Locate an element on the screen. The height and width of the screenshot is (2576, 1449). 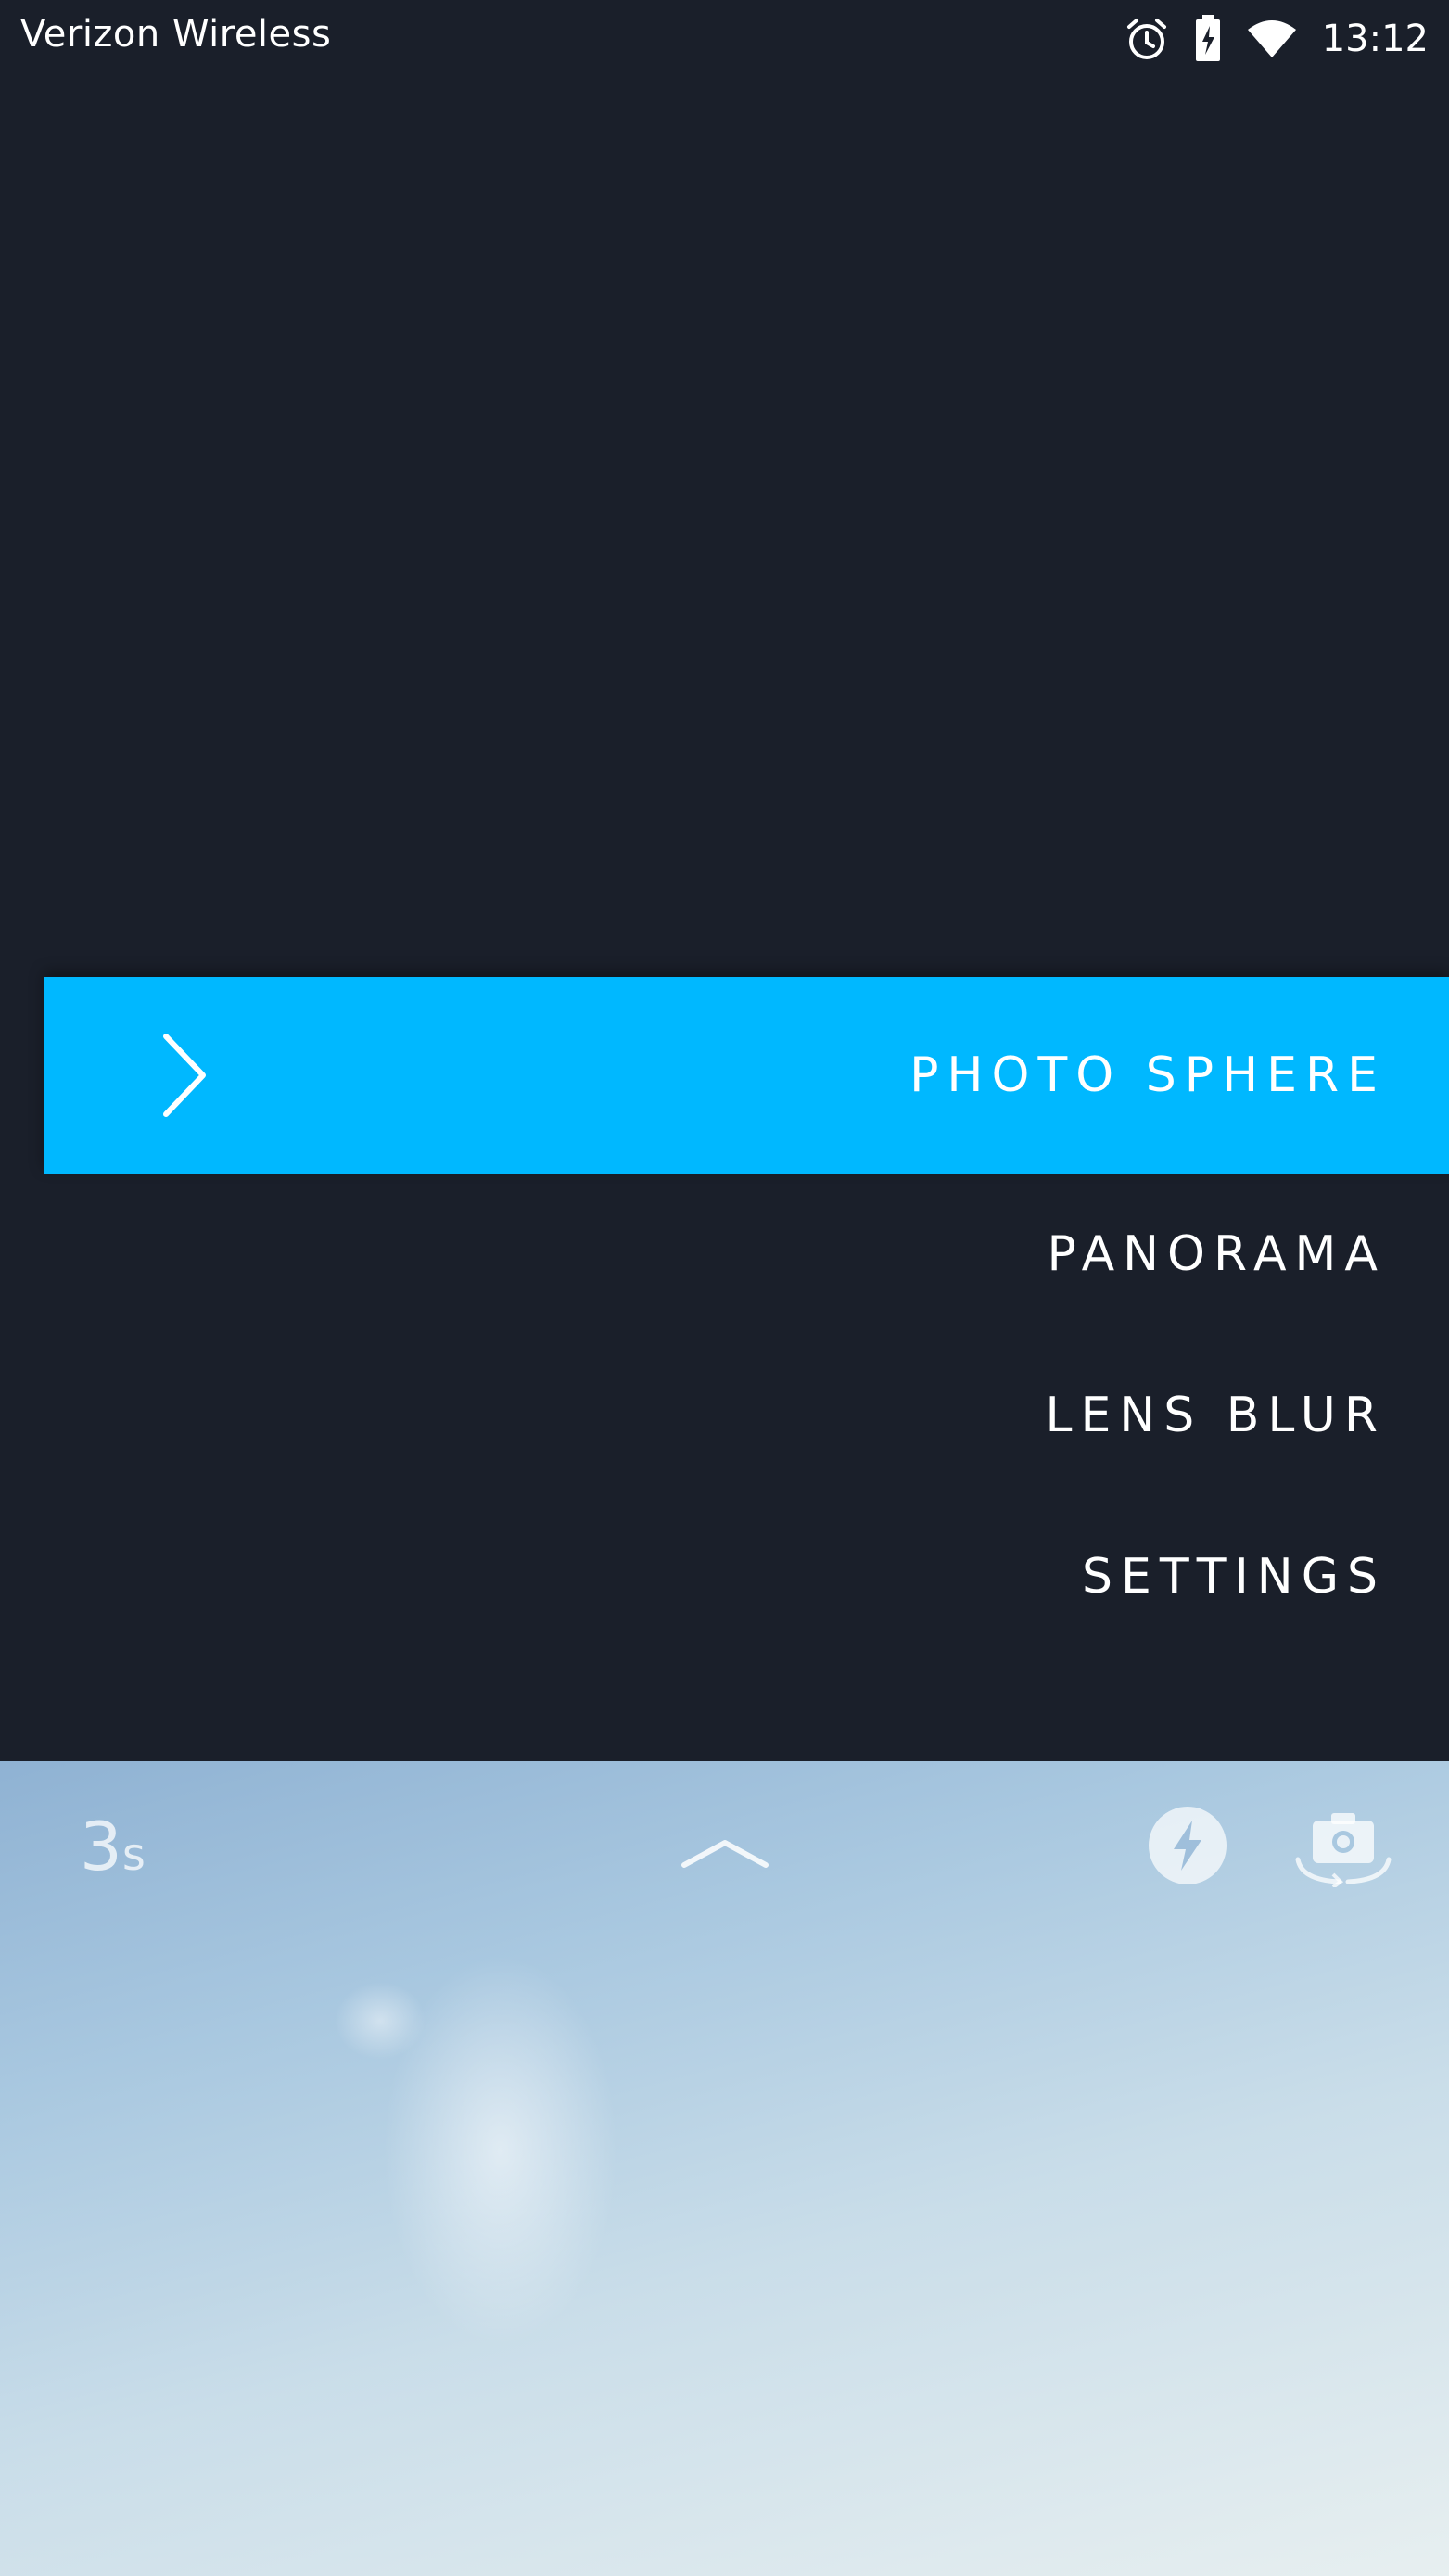
battery-charging-icon is located at coordinates (1208, 39).